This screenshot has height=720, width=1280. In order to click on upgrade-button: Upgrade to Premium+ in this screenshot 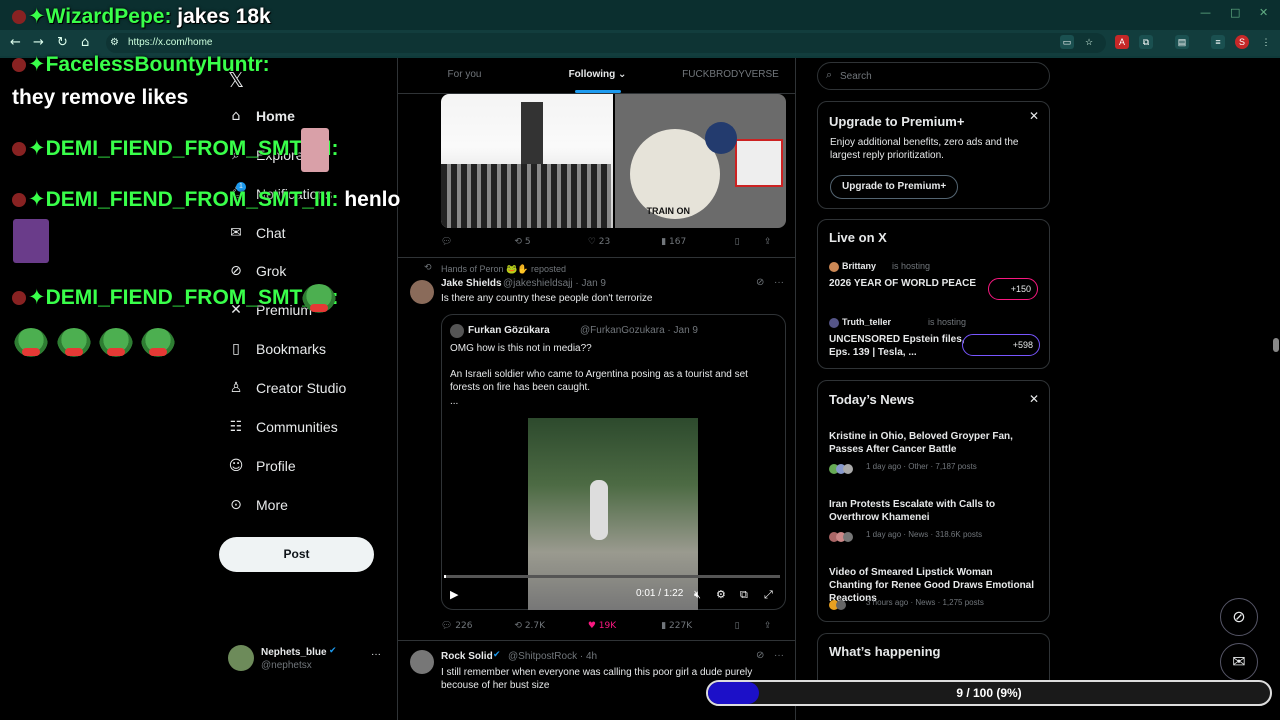, I will do `click(894, 187)`.